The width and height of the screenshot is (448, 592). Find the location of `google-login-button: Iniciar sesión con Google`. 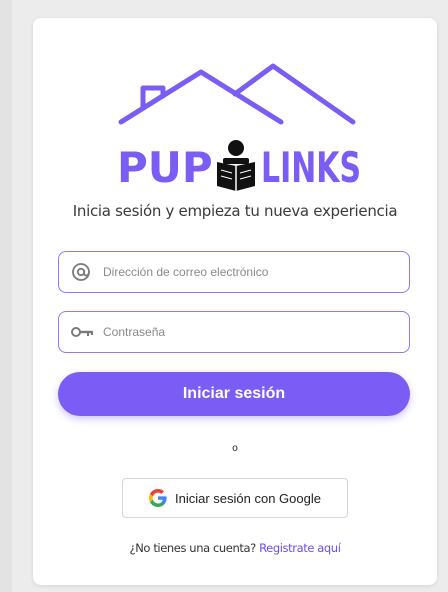

google-login-button: Iniciar sesión con Google is located at coordinates (235, 498).